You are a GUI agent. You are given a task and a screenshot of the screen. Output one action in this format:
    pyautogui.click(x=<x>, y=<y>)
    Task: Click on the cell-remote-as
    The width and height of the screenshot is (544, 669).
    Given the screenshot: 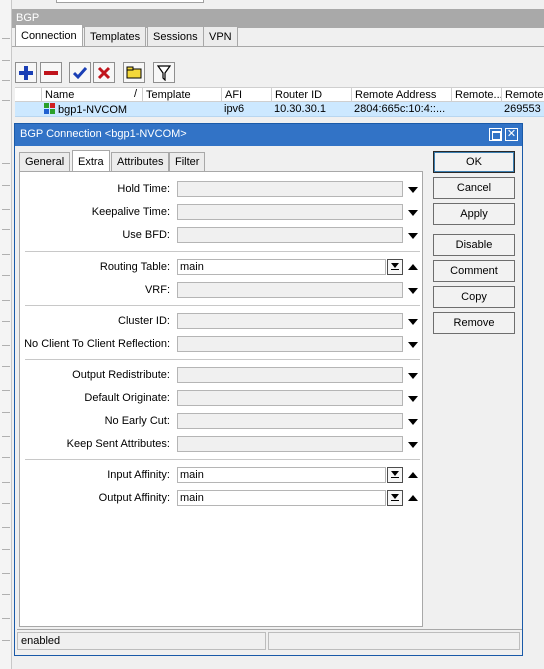 What is the action you would take?
    pyautogui.click(x=476, y=109)
    